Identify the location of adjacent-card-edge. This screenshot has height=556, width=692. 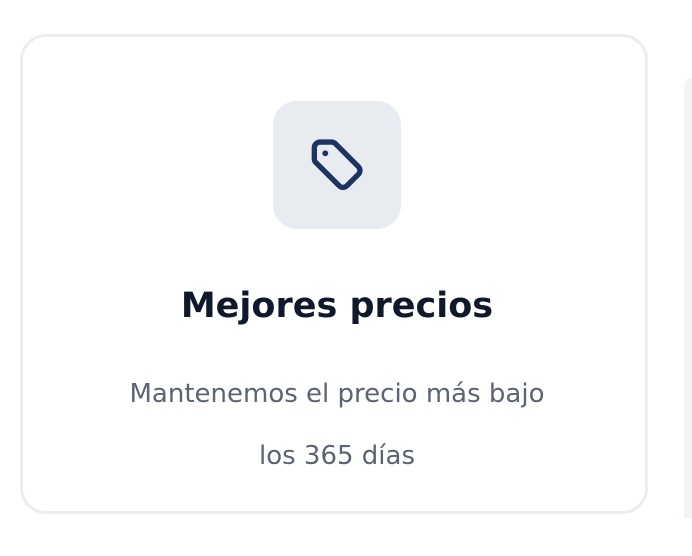
(688, 298).